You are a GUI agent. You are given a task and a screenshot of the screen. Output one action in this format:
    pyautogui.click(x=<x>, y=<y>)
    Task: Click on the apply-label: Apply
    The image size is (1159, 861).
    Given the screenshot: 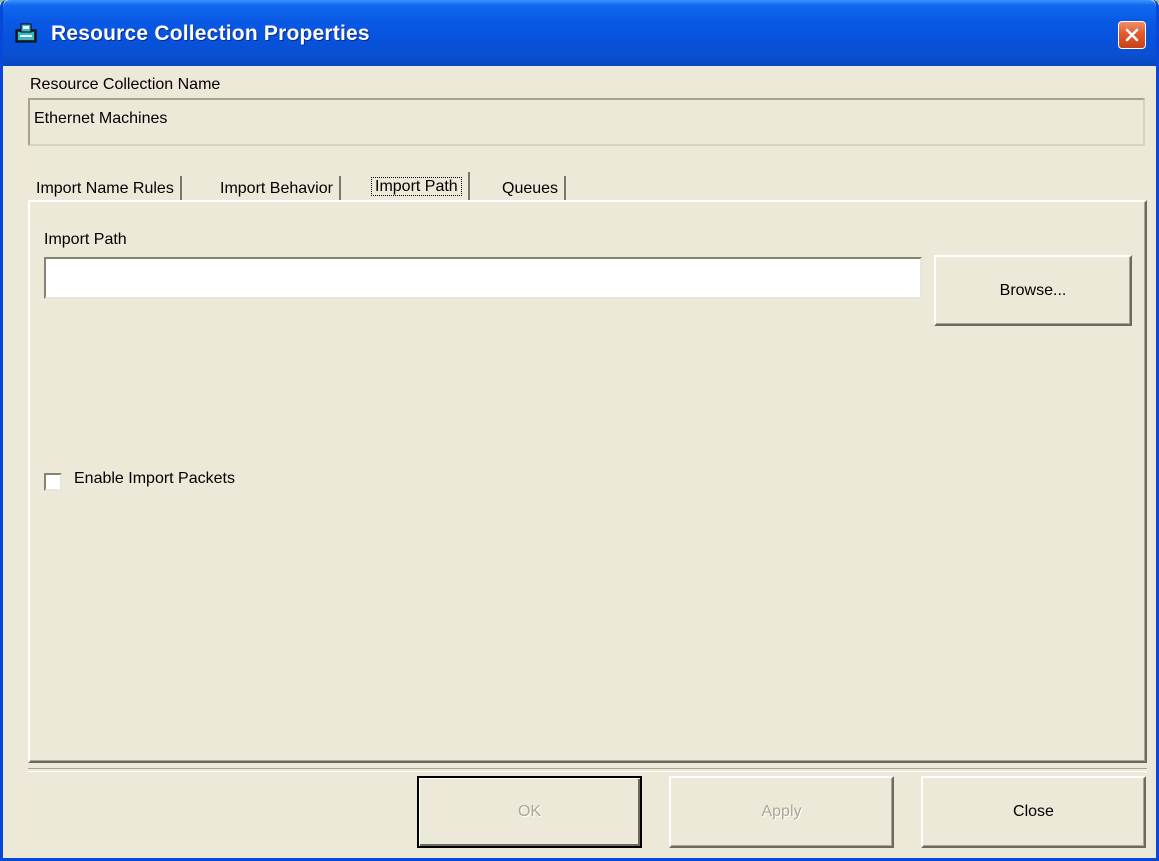 What is the action you would take?
    pyautogui.click(x=781, y=811)
    